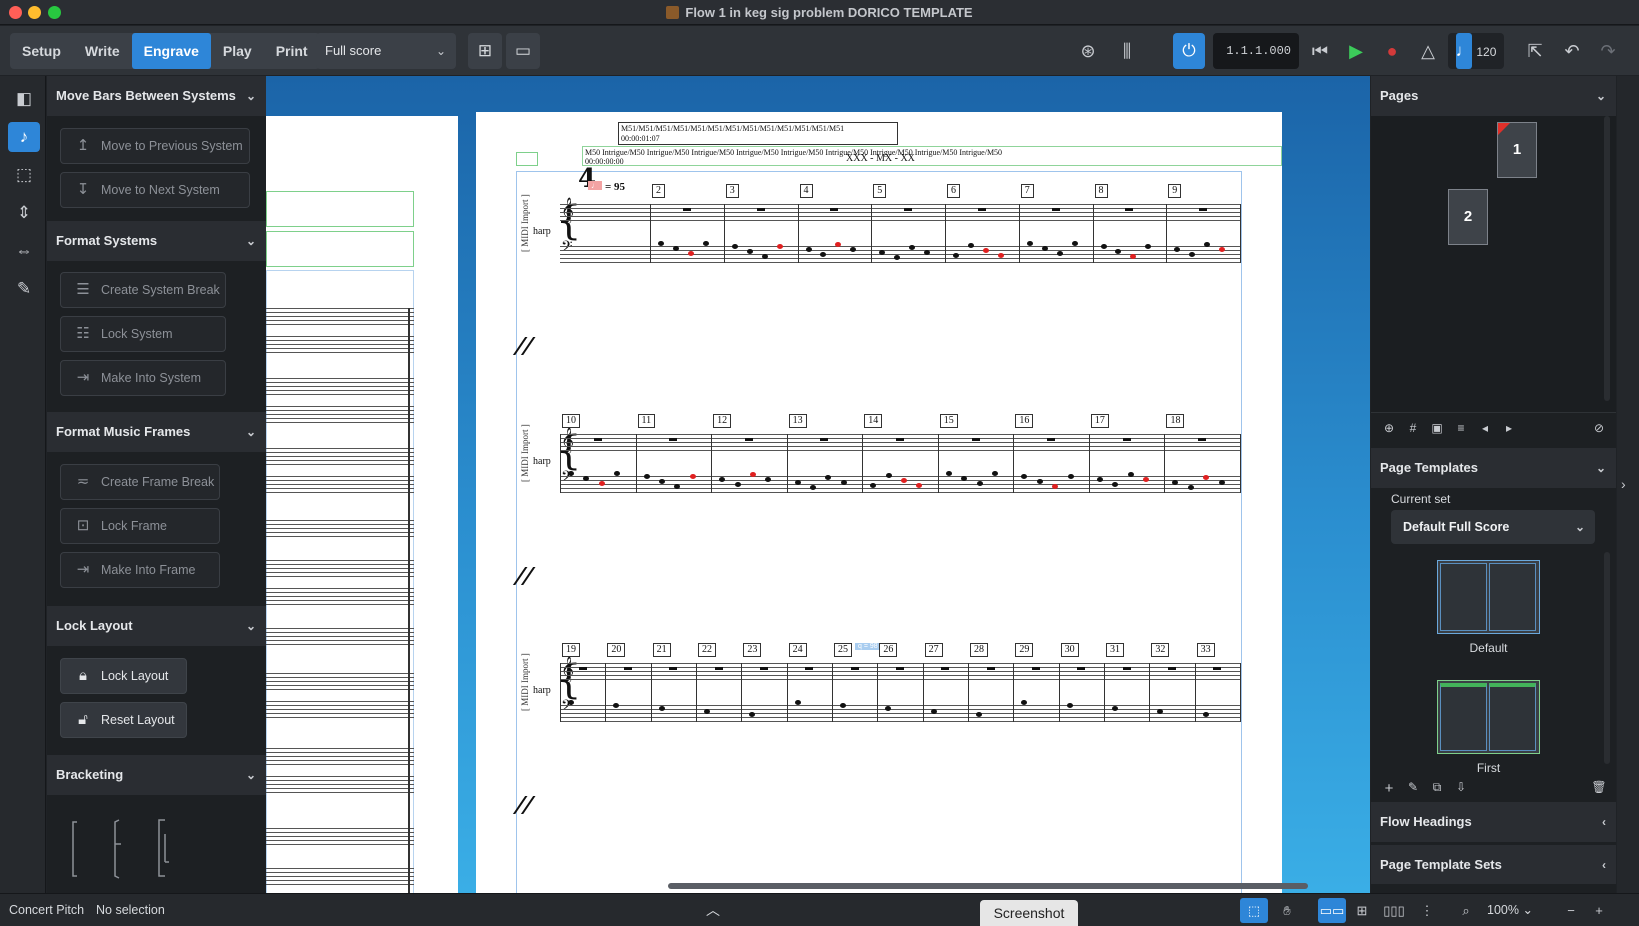 This screenshot has height=926, width=1639. I want to click on lock-layout-button: 🔒︎ Lock Layout, so click(123, 676).